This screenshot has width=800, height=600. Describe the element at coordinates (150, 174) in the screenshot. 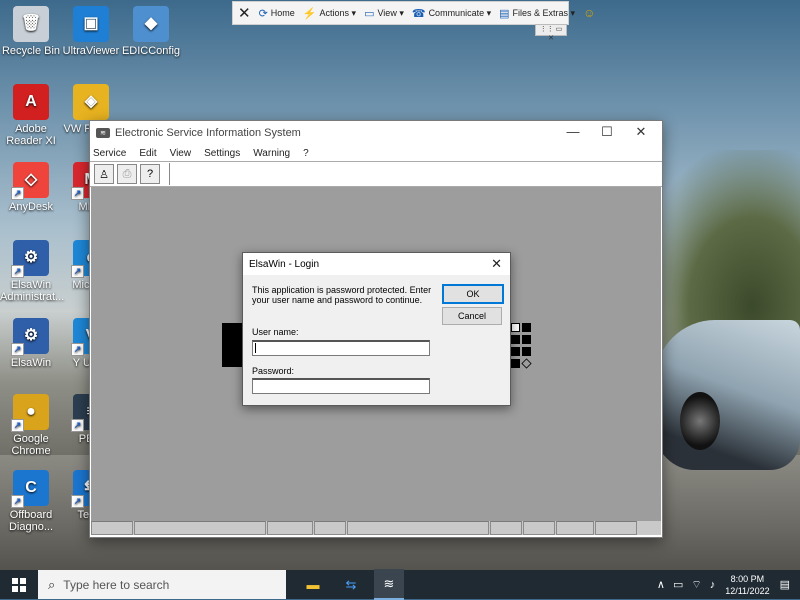

I see `help-icon: ?` at that location.